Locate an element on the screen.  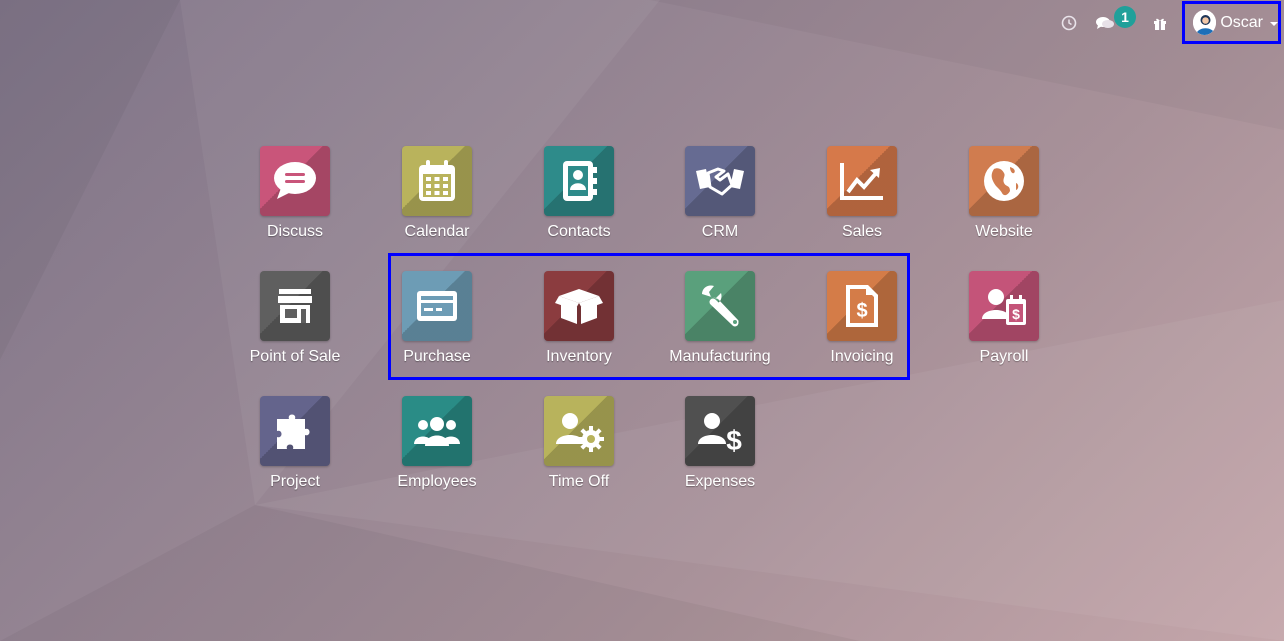
app-label: Purchase is located at coordinates (437, 356).